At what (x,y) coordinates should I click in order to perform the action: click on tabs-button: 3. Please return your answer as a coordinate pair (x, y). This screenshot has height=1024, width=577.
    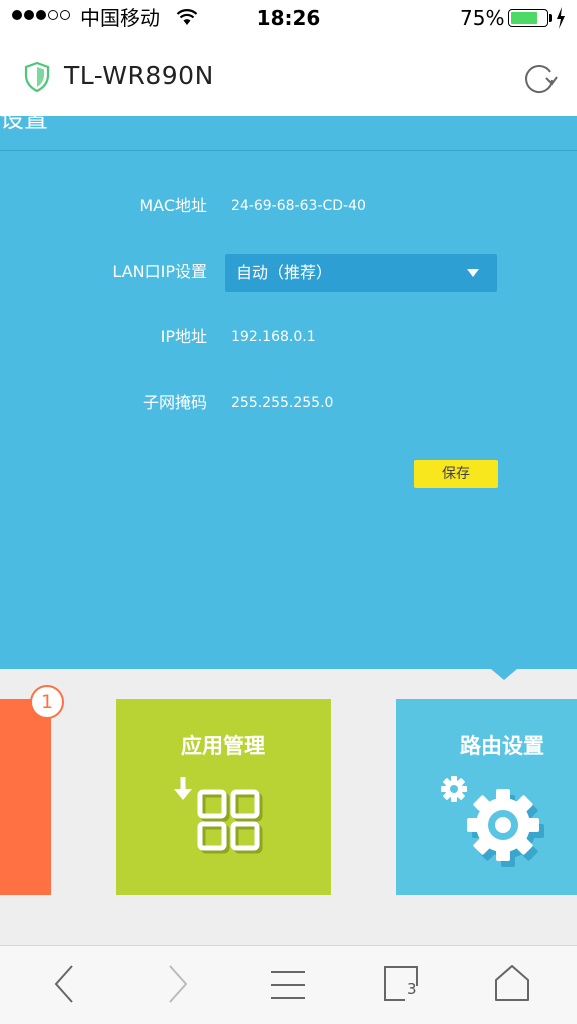
    Looking at the image, I should click on (403, 984).